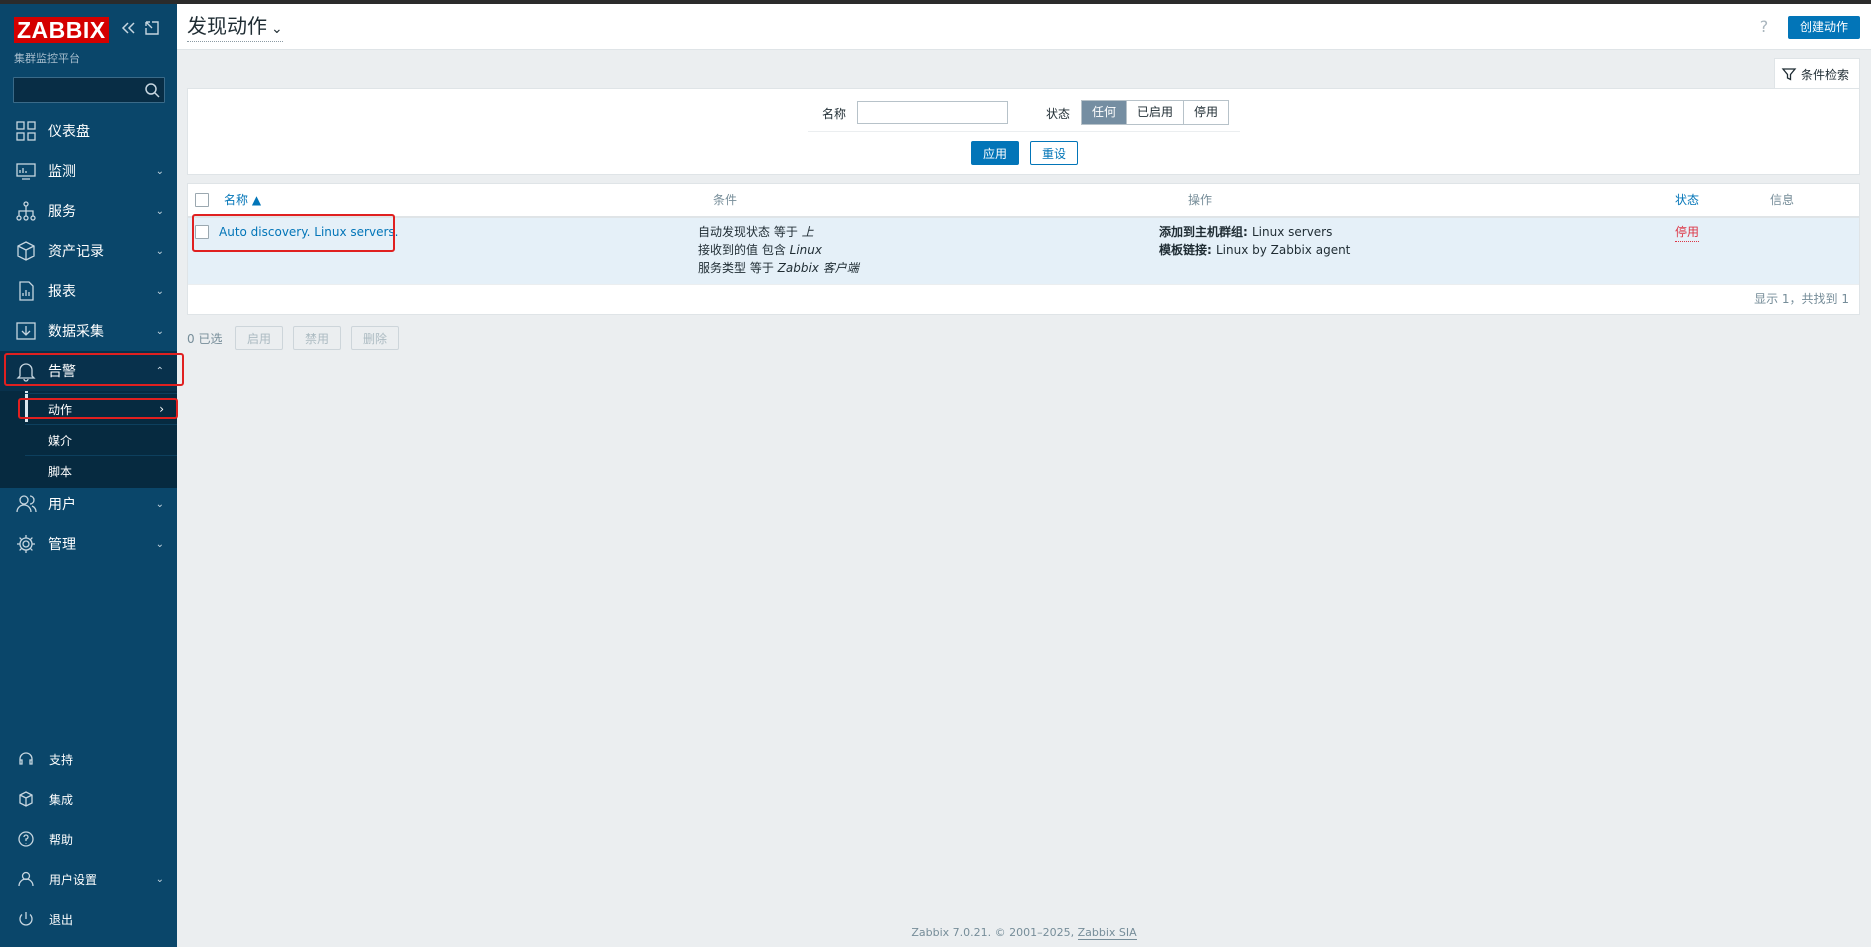 The image size is (1871, 947). I want to click on menu-label: 退出, so click(61, 919).